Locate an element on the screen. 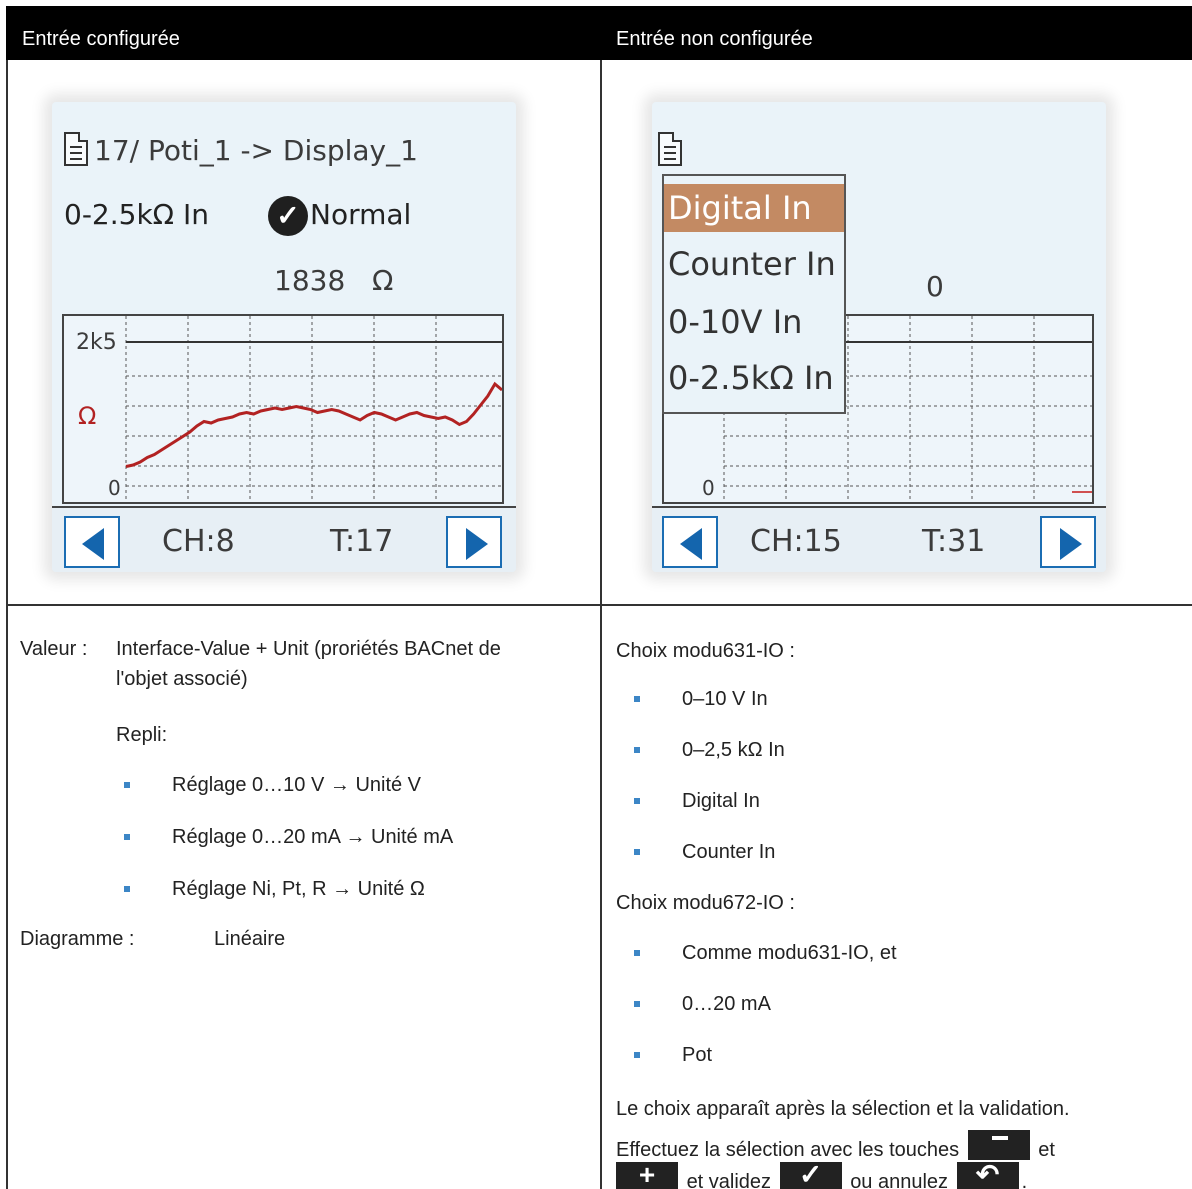 The image size is (1192, 1189). note-line-3: + et validez ✓ ou annulez ↶. is located at coordinates (822, 1174).